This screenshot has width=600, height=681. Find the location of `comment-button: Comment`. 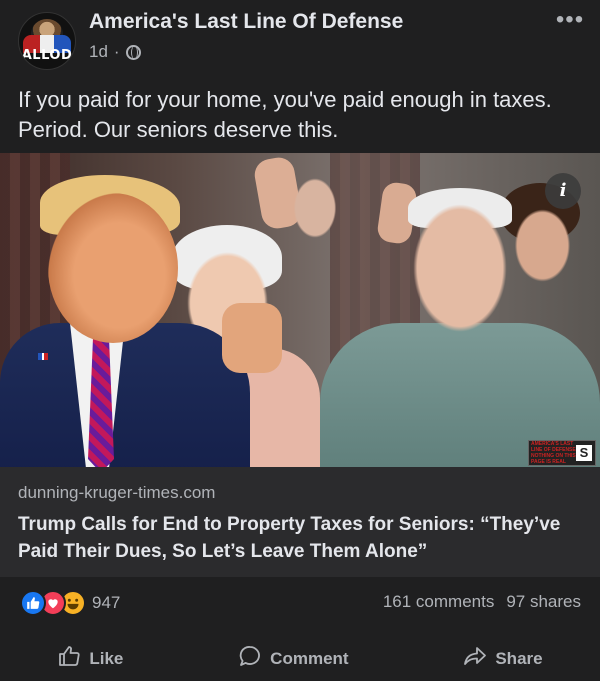

comment-button: Comment is located at coordinates (293, 658).